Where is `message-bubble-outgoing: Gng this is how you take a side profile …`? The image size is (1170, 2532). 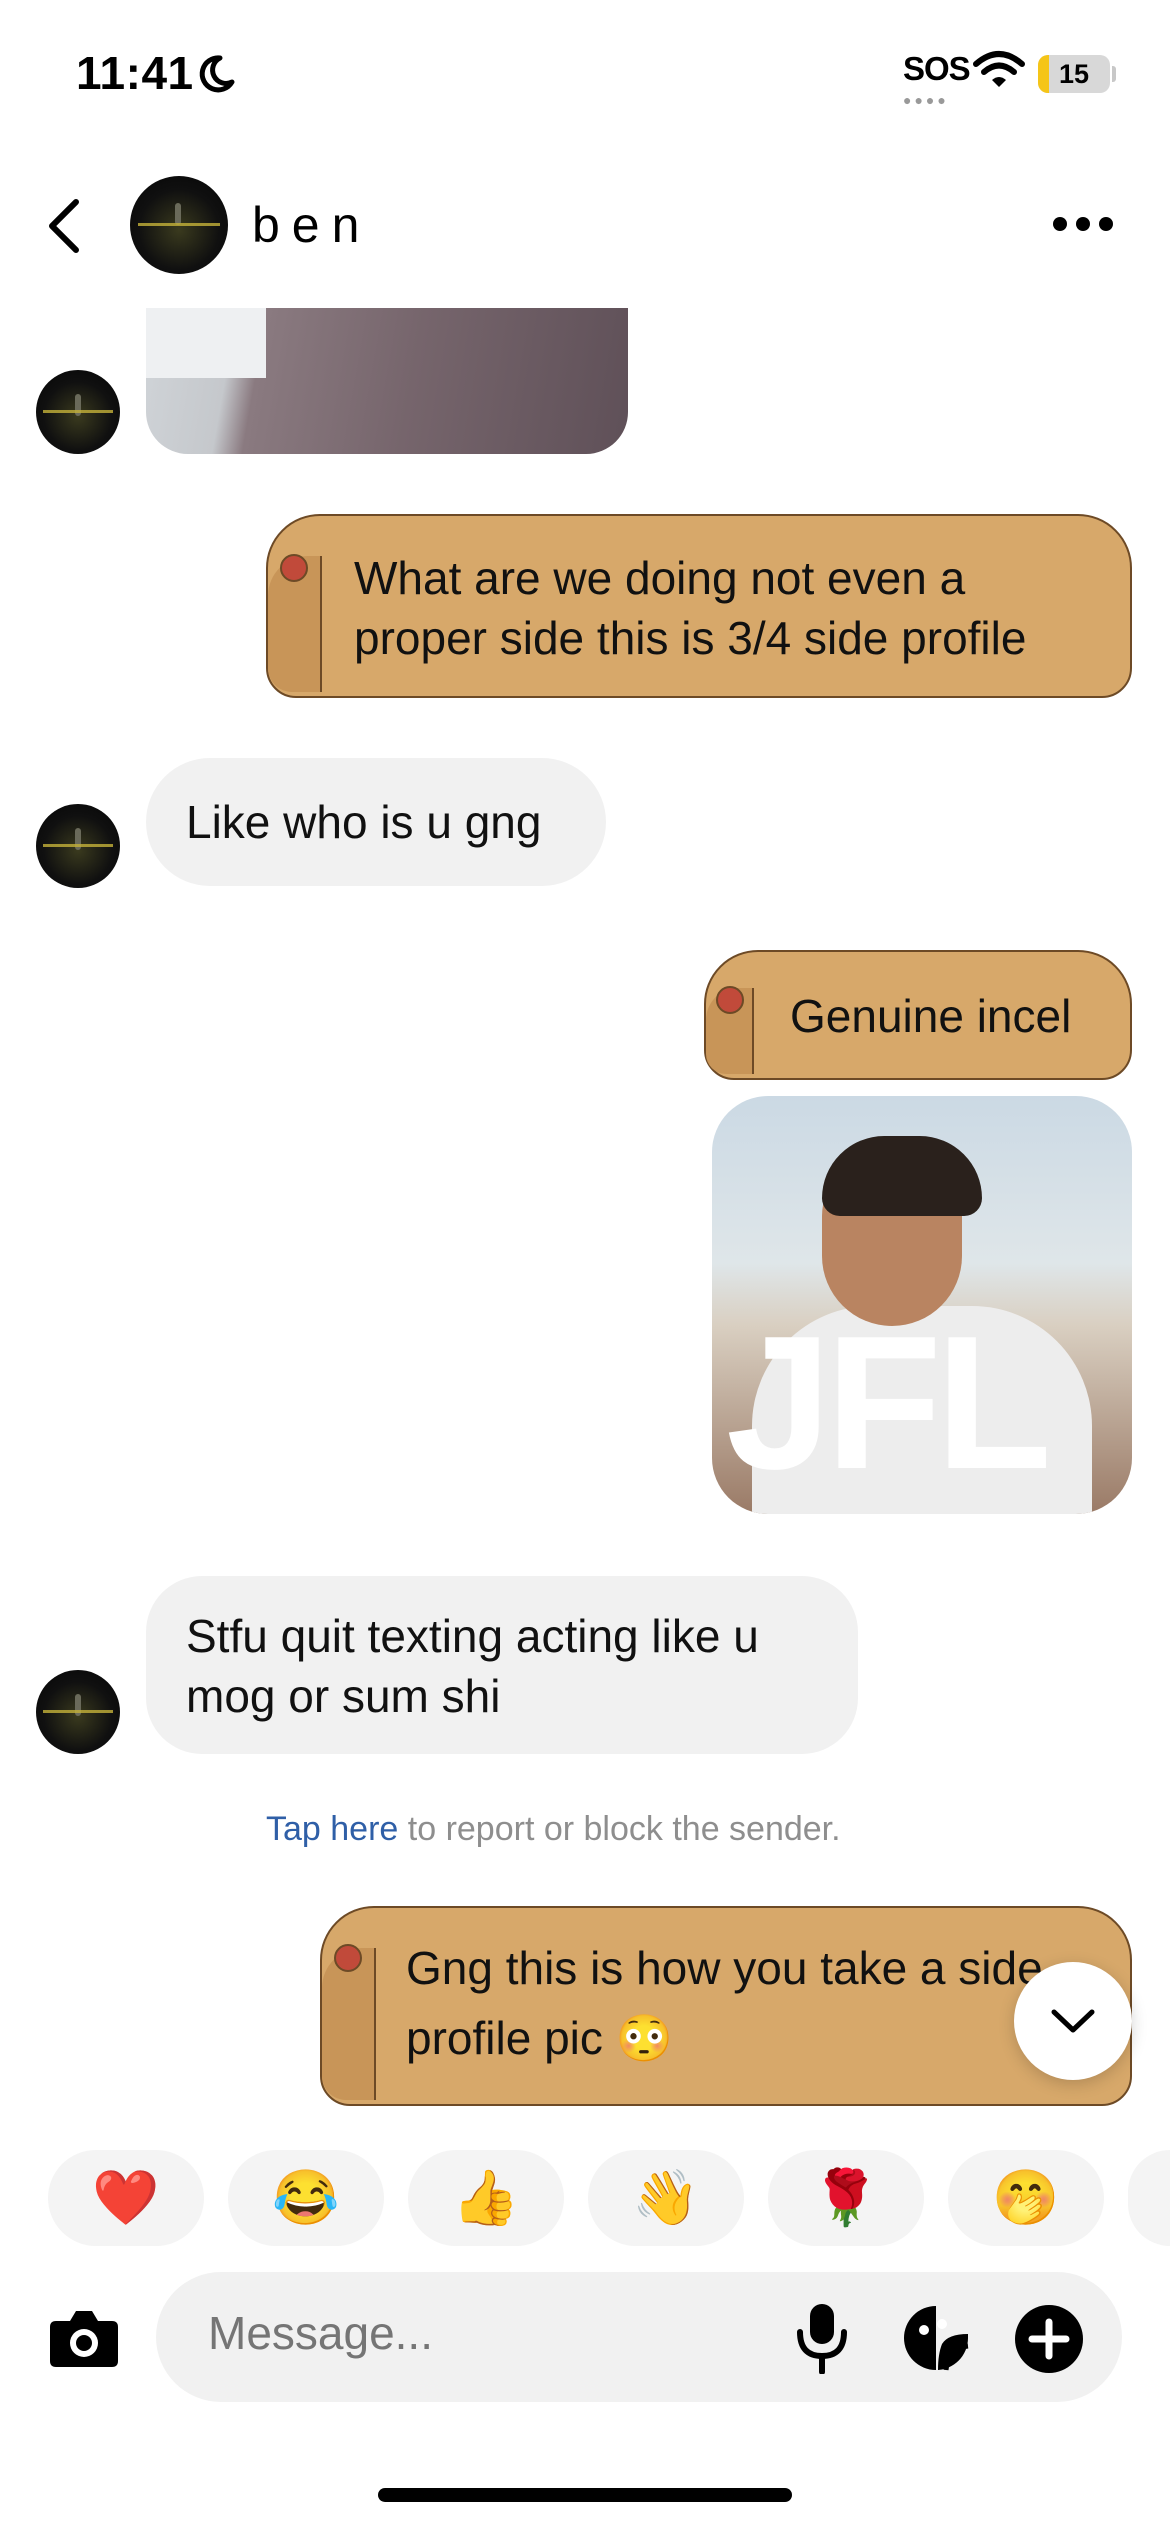
message-bubble-outgoing: Gng this is how you take a side profile … is located at coordinates (726, 2006).